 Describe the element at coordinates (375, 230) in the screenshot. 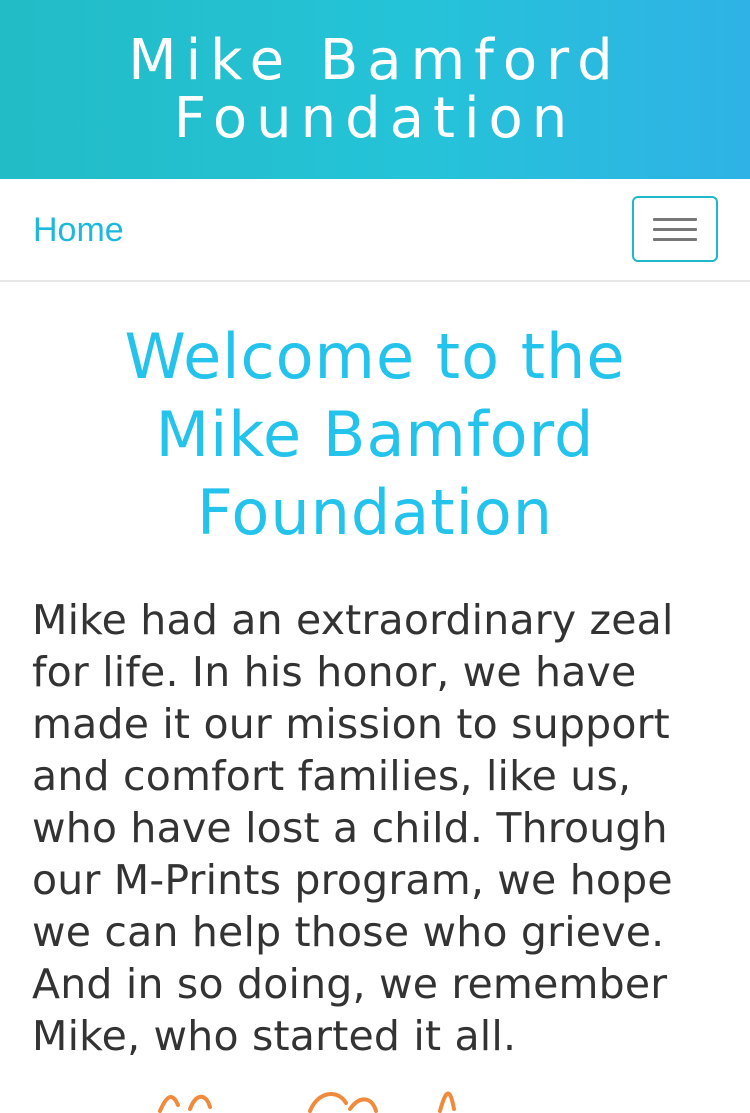

I see `navbar: Home` at that location.